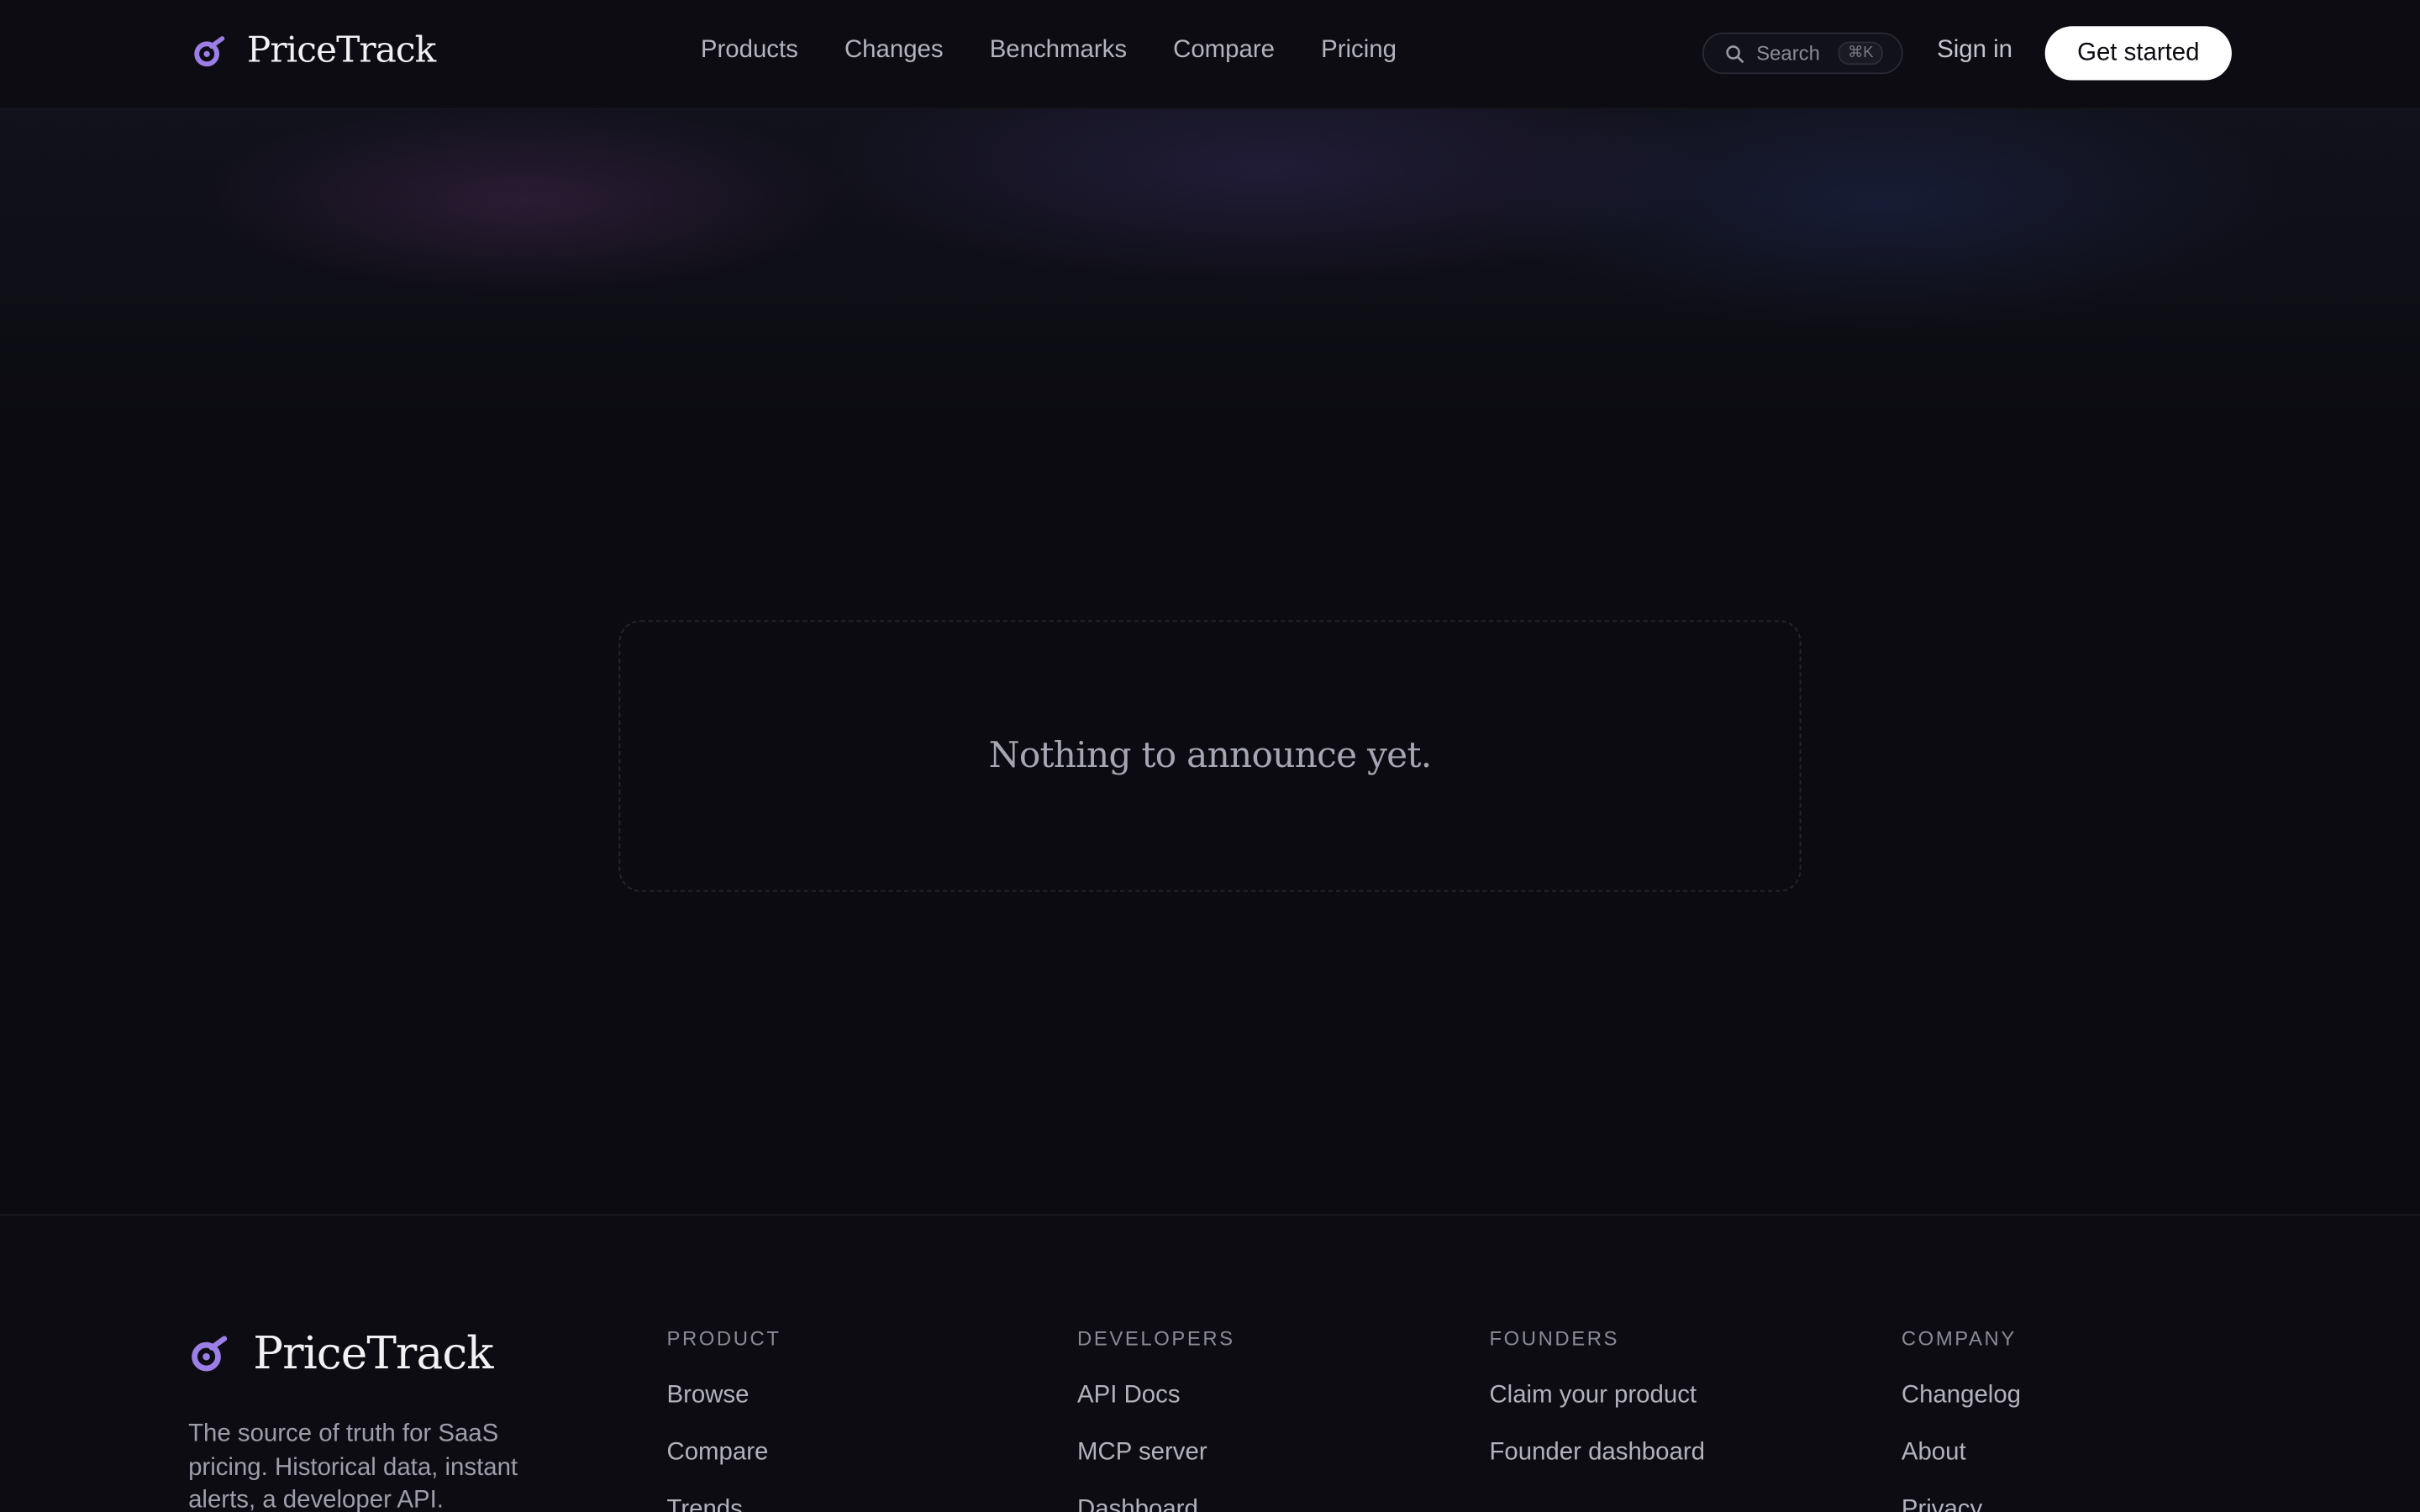  Describe the element at coordinates (1597, 1453) in the screenshot. I see `footer-link-founder-dashboard: Founder dashboard` at that location.